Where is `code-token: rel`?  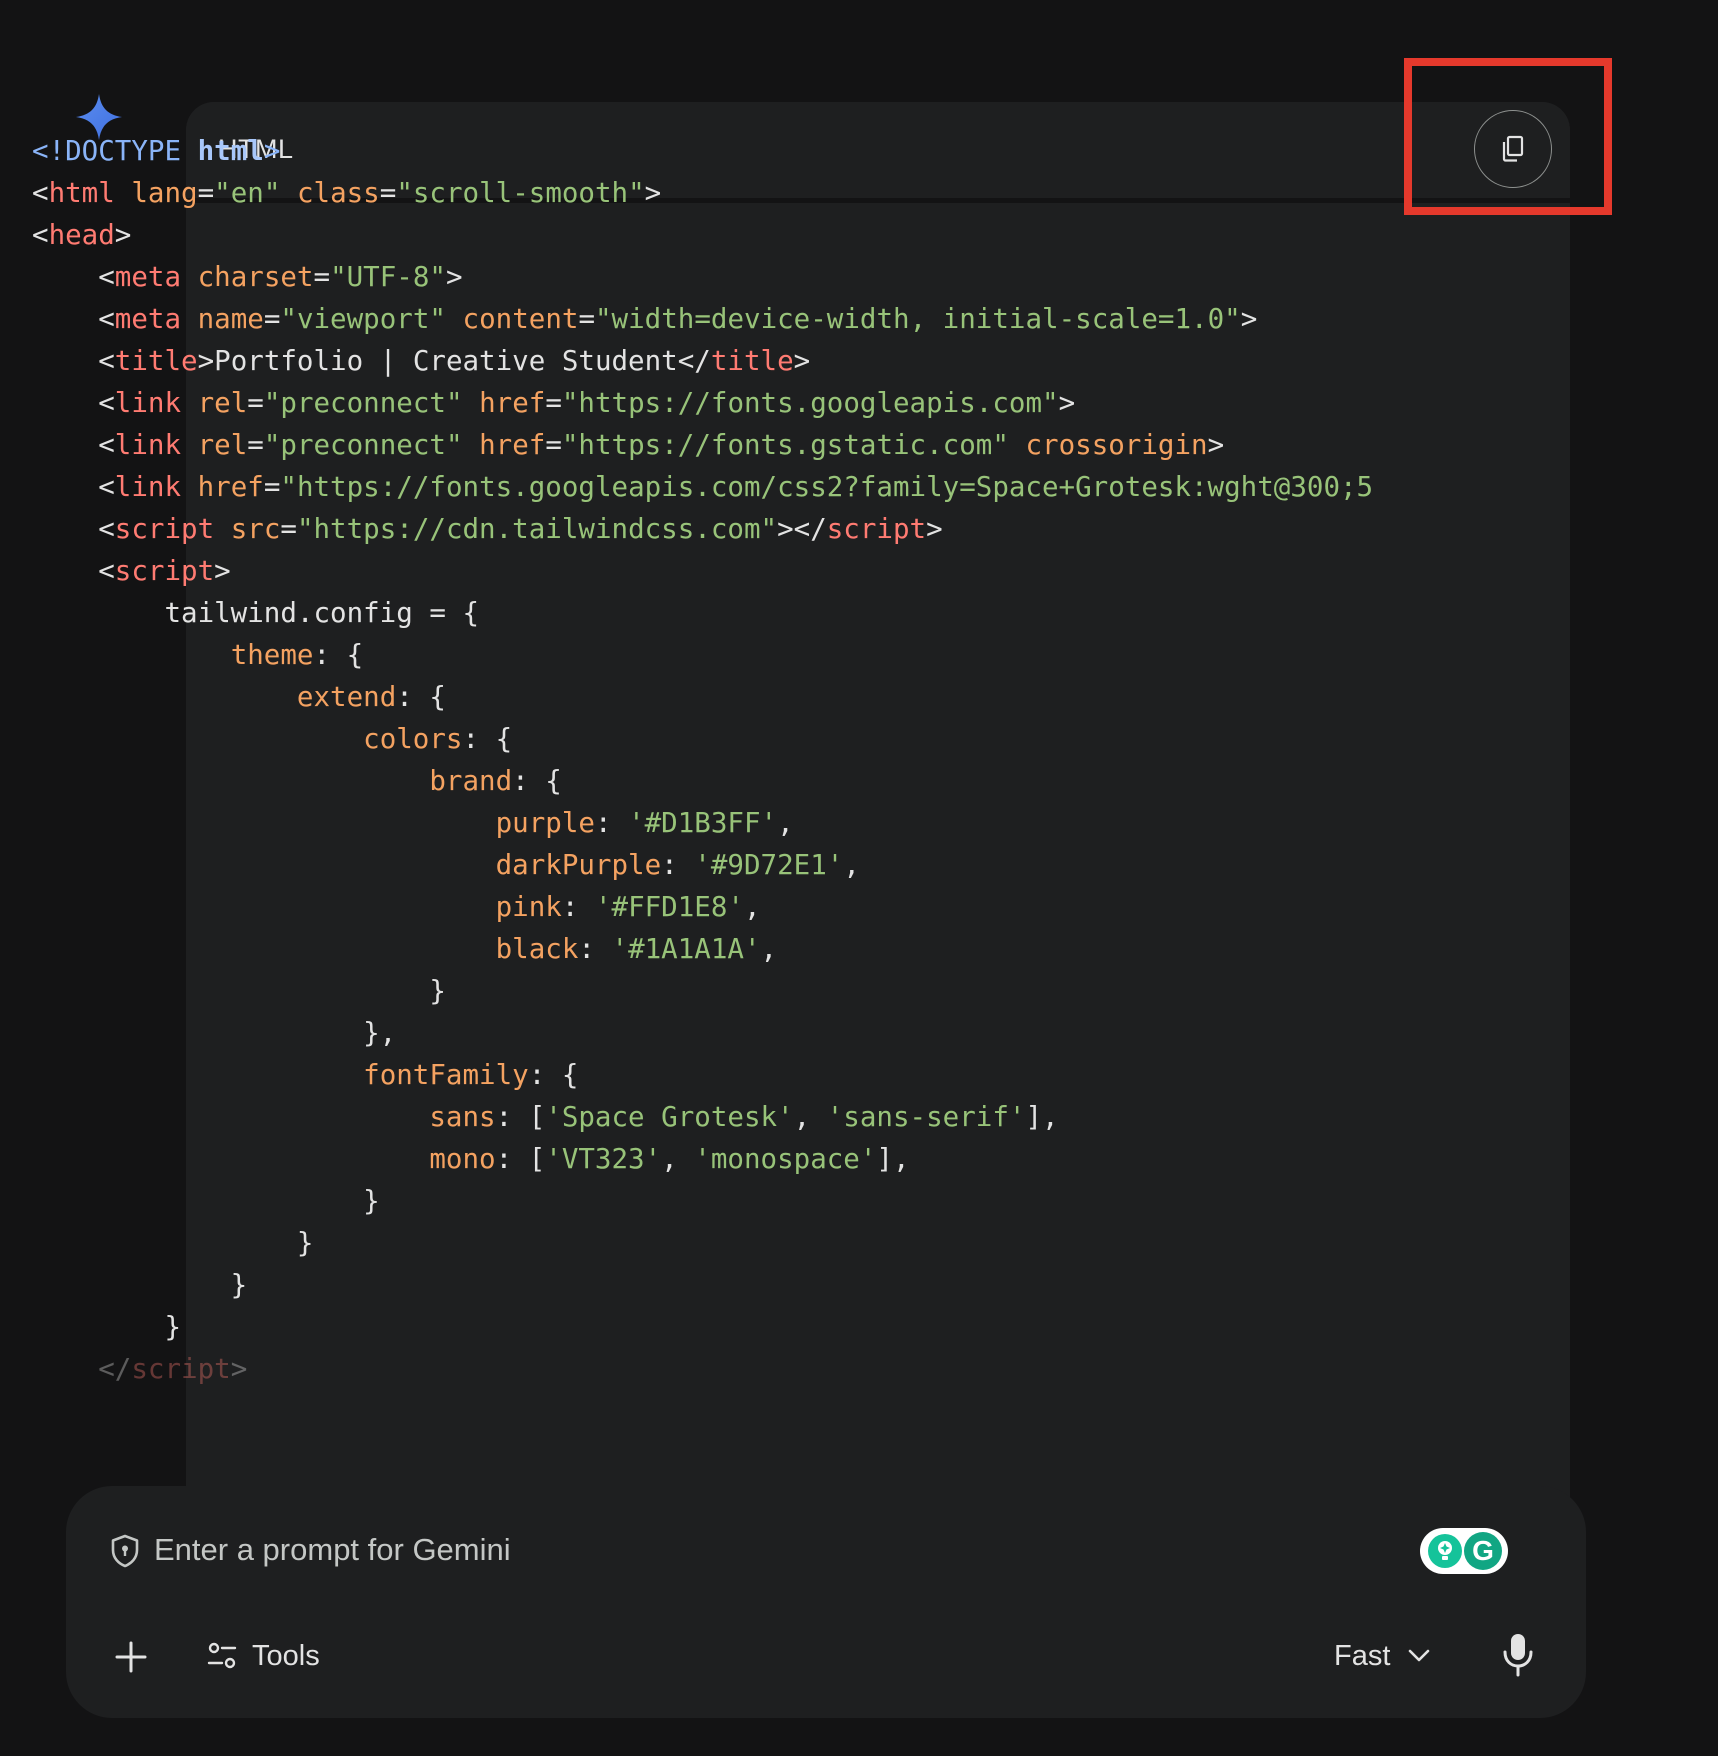
code-token: rel is located at coordinates (222, 403).